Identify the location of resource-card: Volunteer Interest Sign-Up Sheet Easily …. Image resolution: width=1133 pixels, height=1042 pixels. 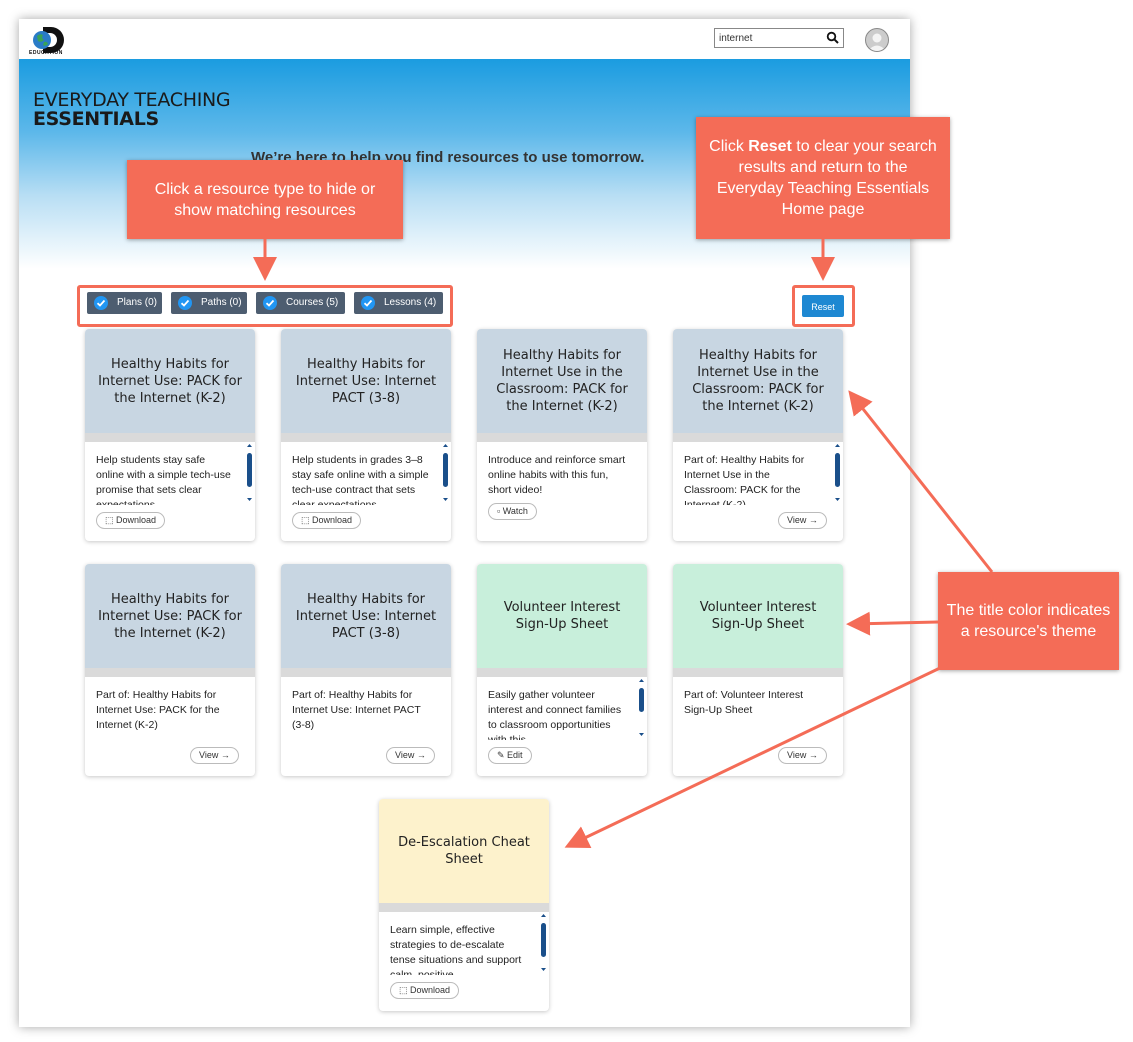
(562, 670).